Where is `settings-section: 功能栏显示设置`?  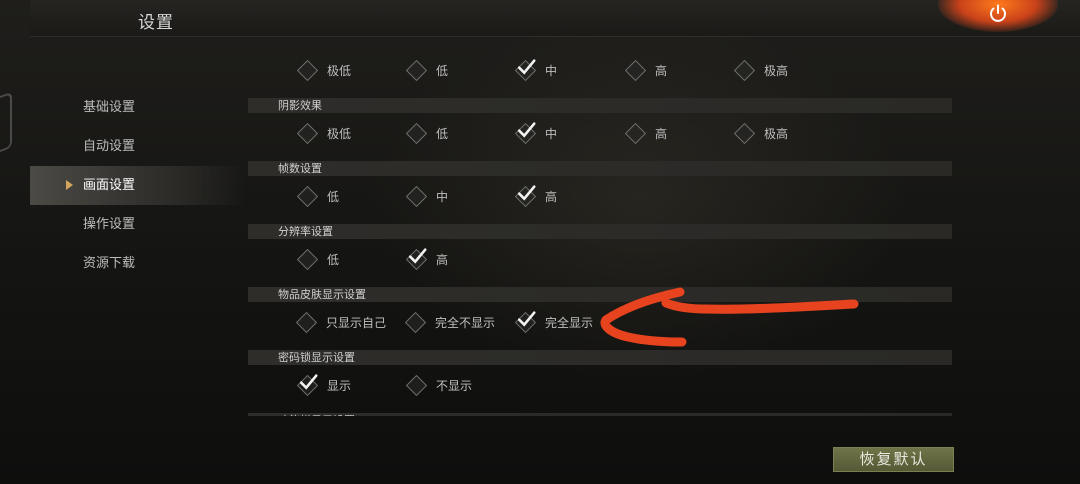 settings-section: 功能栏显示设置 is located at coordinates (600, 414).